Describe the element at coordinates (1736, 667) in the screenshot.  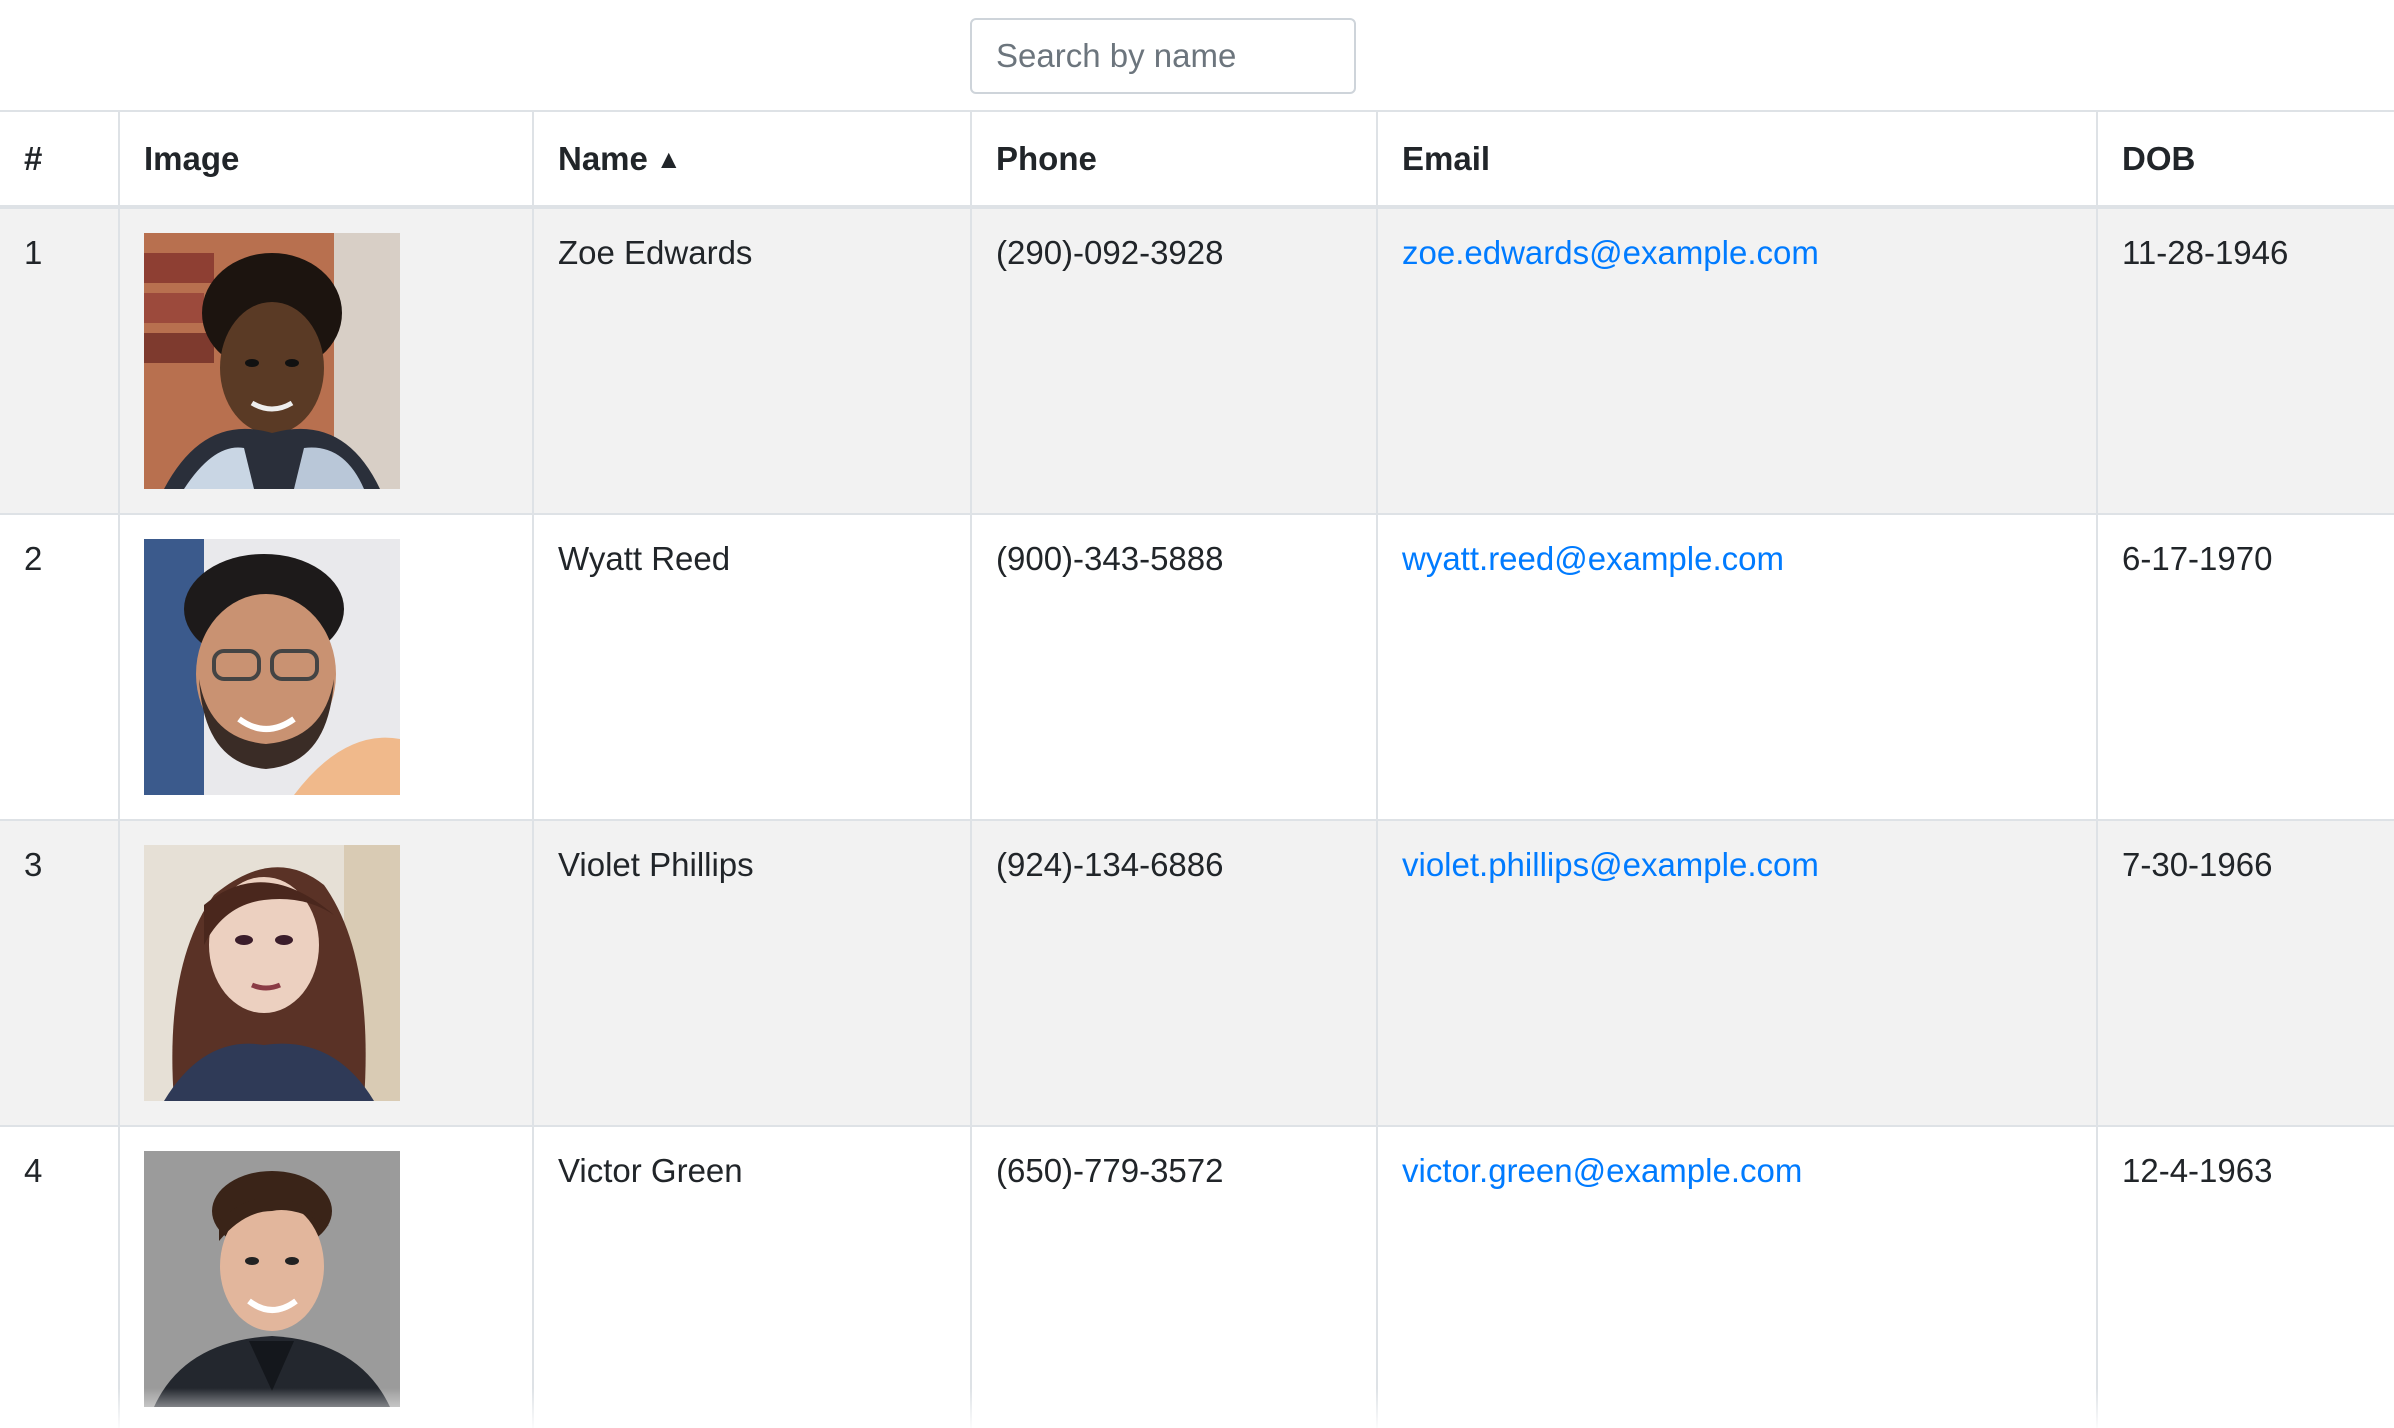
I see `cell-email: wyatt.reed@example.com` at that location.